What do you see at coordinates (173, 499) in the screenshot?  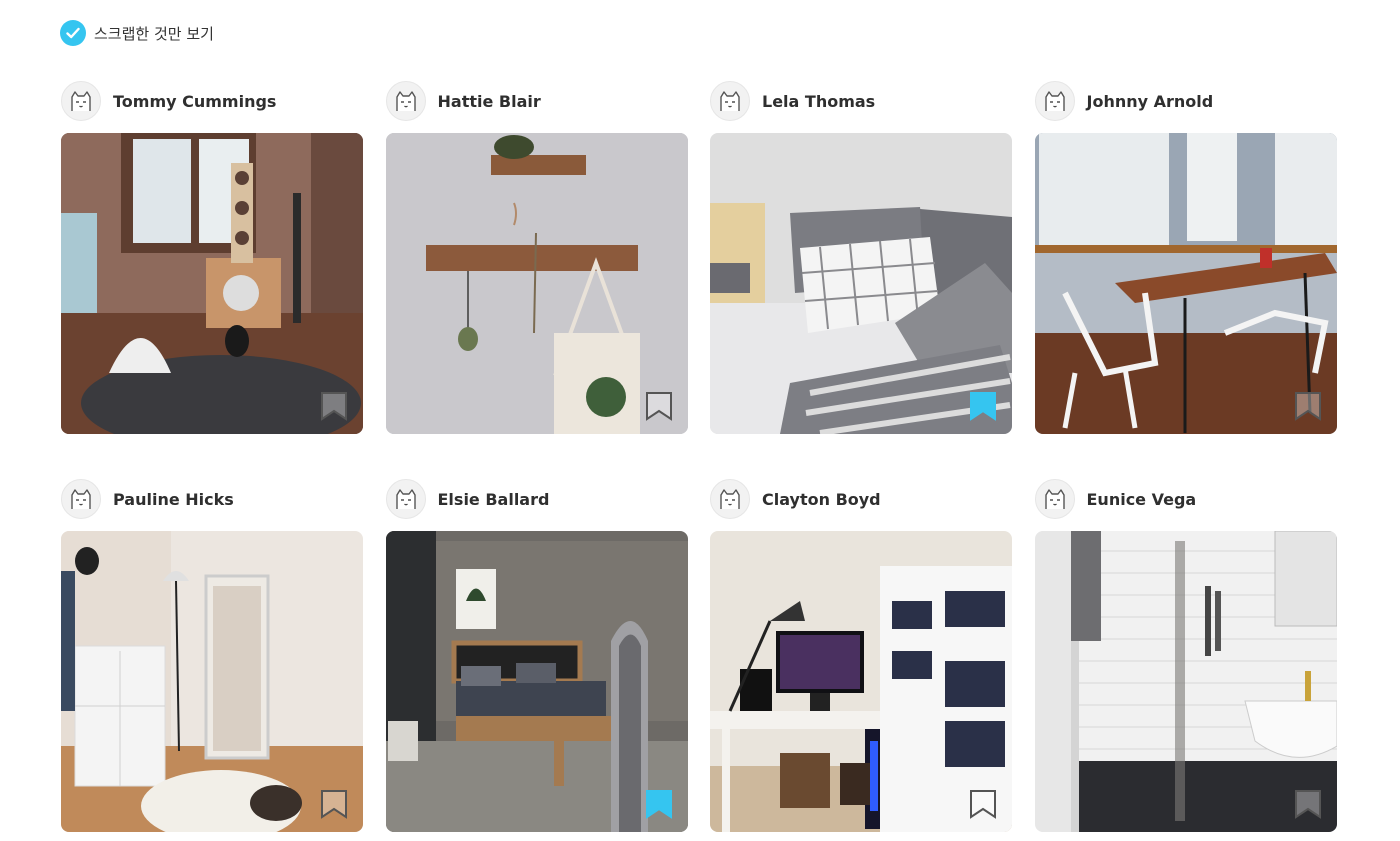 I see `username: Pauline Hicks` at bounding box center [173, 499].